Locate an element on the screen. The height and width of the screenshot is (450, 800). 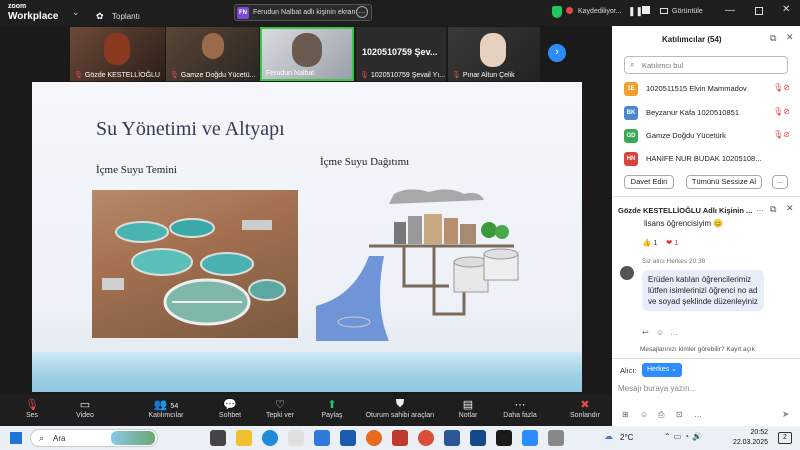
video-tile-active: Ferudun Nalbat is located at coordinates (307, 54).